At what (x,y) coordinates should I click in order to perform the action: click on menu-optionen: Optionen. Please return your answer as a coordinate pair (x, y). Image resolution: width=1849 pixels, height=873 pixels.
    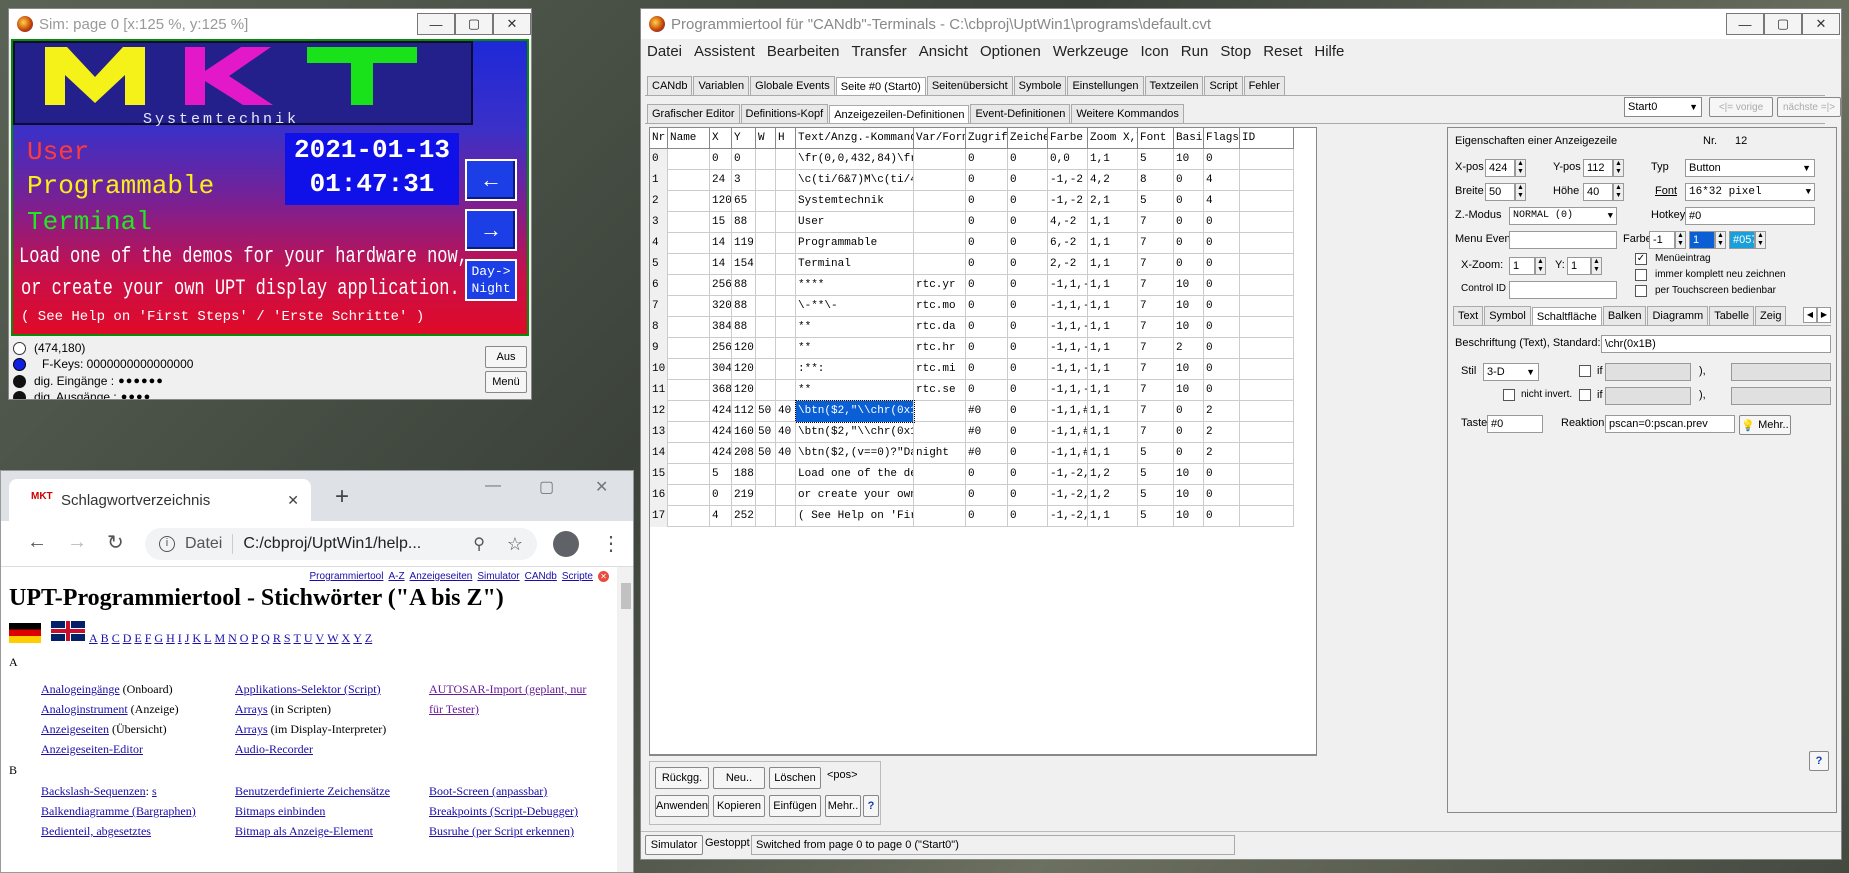
    Looking at the image, I should click on (1010, 51).